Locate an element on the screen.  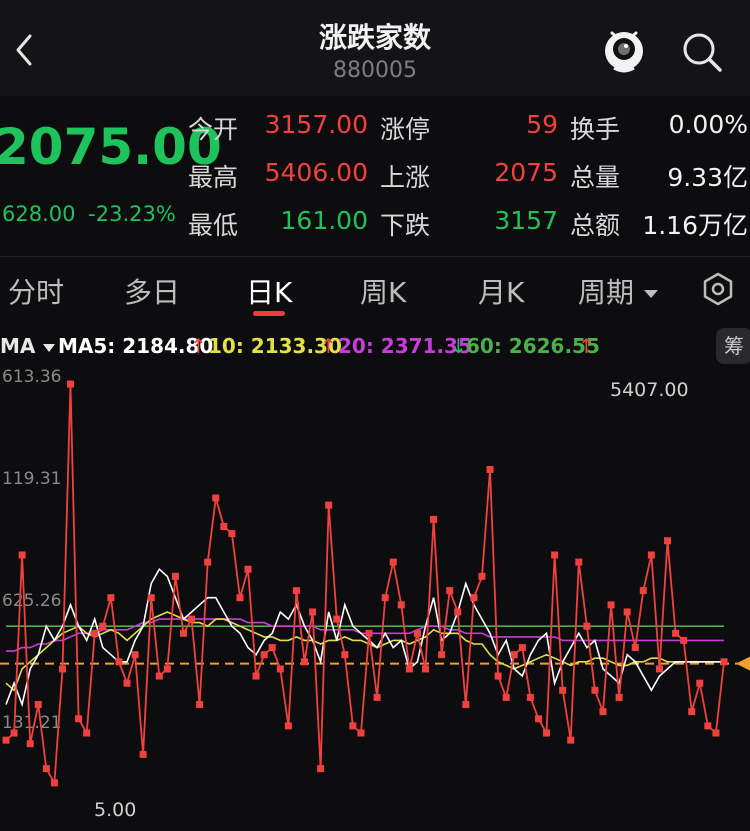
tab-multi-day: 多日 is located at coordinates (152, 291).